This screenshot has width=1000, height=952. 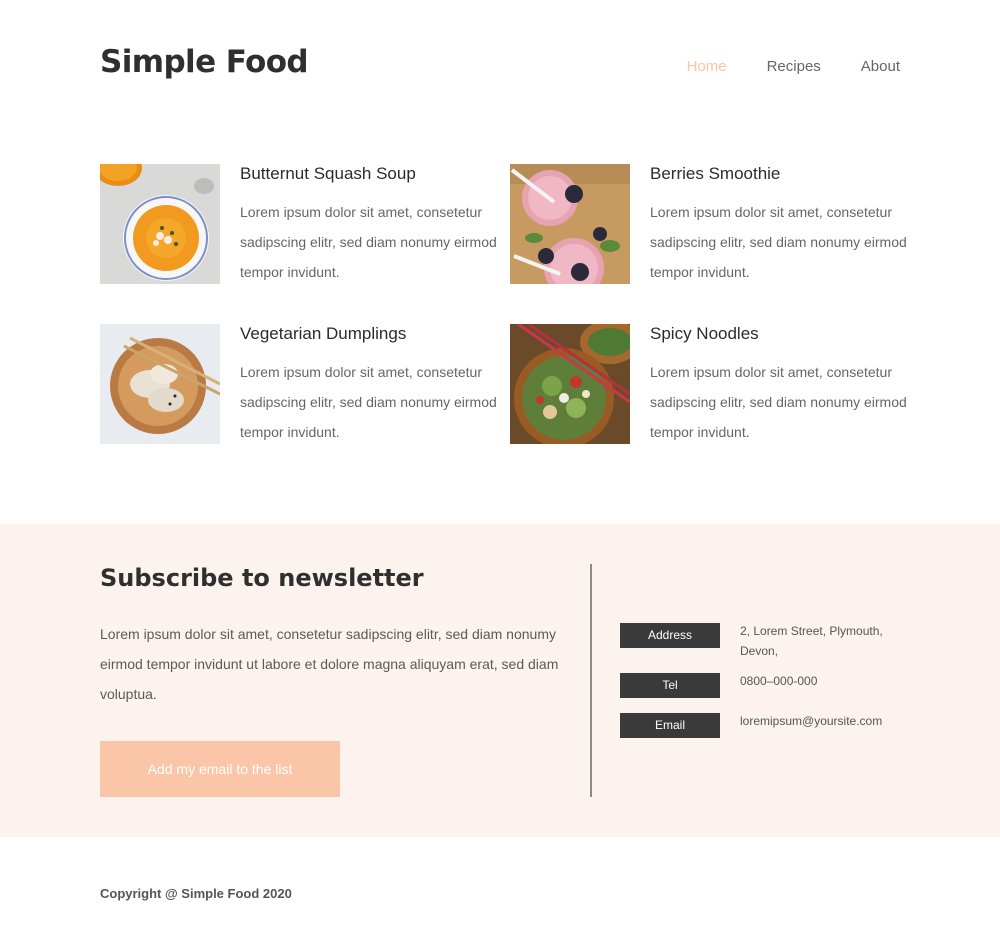 What do you see at coordinates (328, 174) in the screenshot?
I see `recipe-title: Butternut Squash Soup` at bounding box center [328, 174].